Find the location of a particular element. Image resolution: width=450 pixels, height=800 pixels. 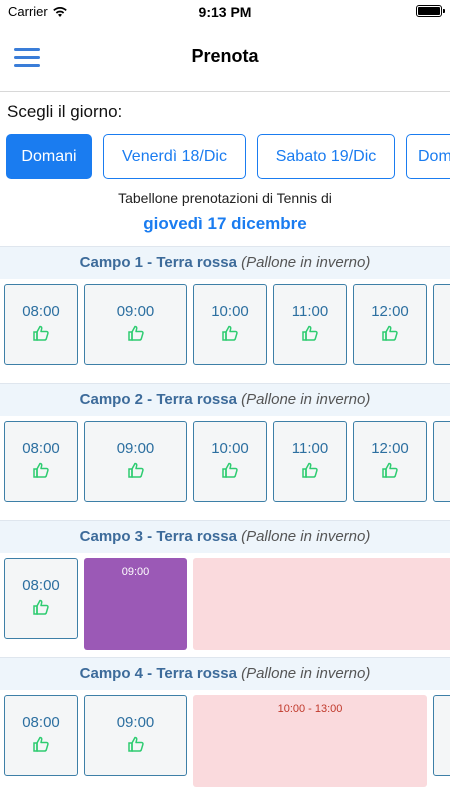

status-bar: Carrier 9:13 PM is located at coordinates (225, 12).